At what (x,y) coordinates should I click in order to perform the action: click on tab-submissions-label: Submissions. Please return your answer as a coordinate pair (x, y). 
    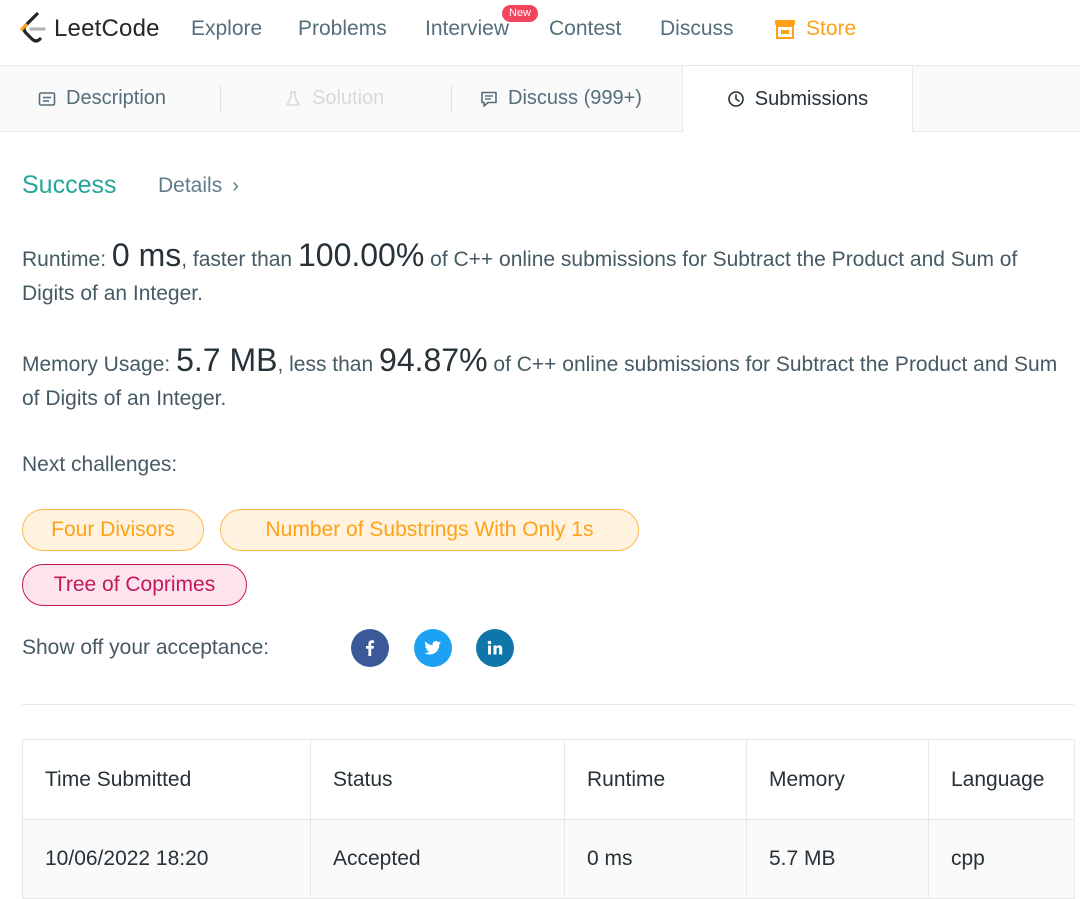
    Looking at the image, I should click on (811, 98).